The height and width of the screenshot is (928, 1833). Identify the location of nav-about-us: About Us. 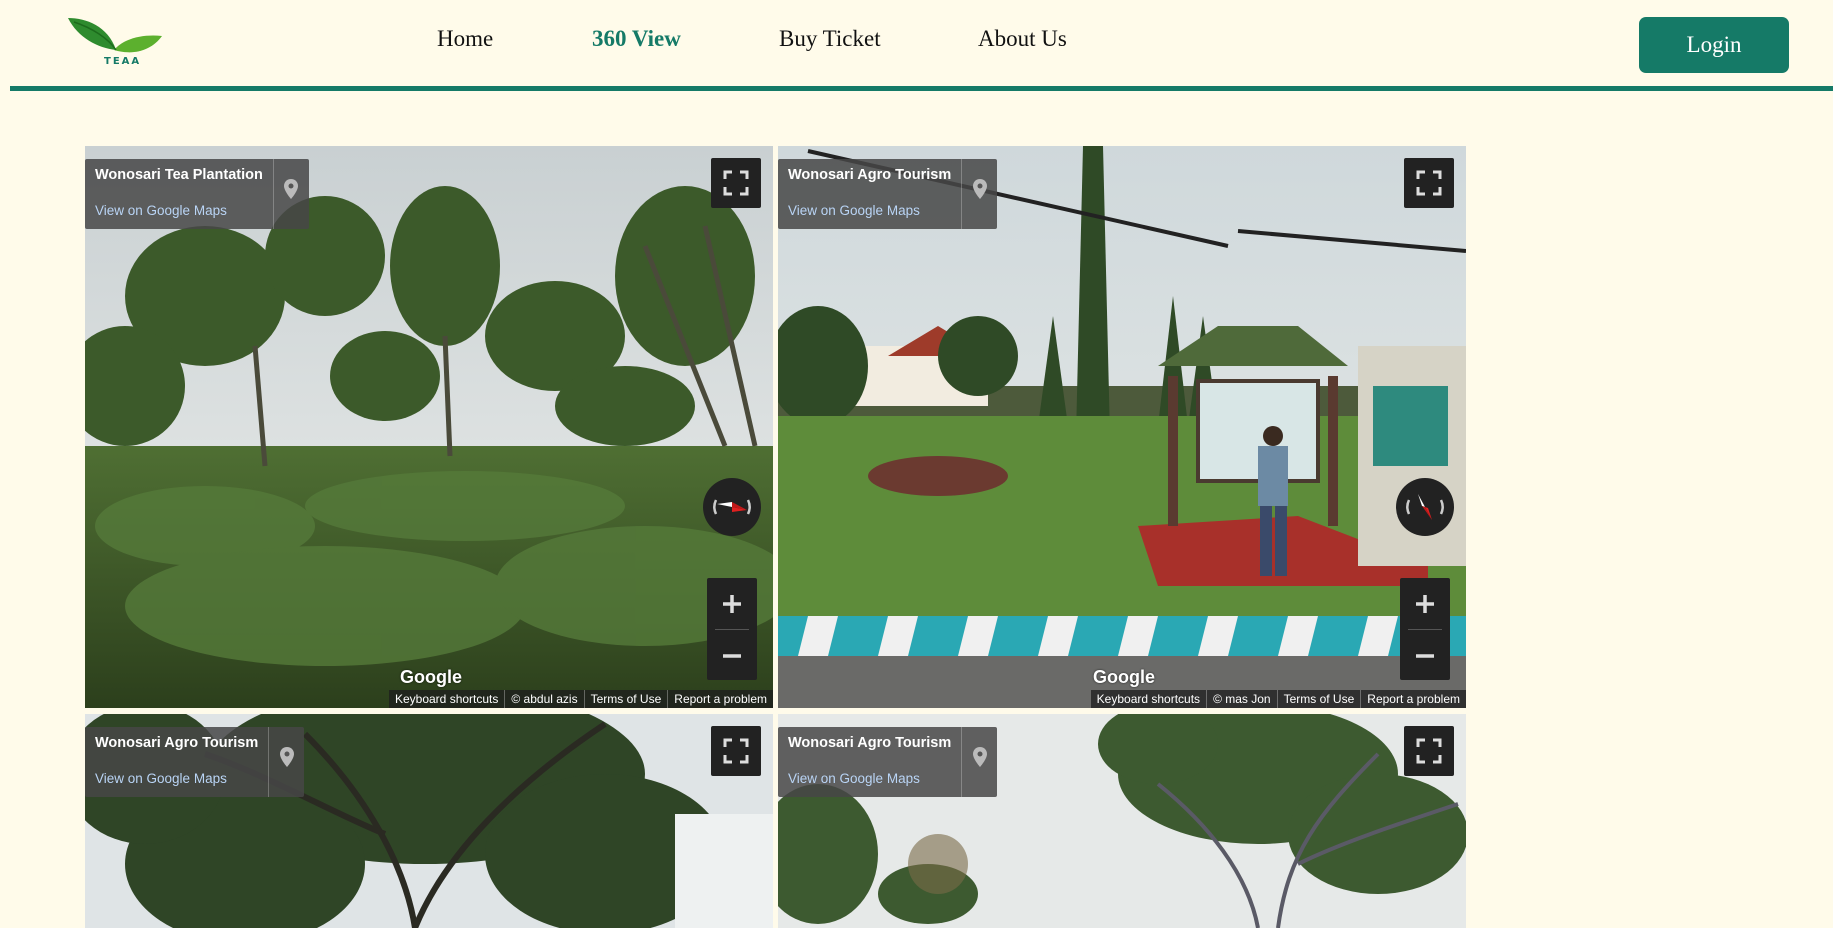
(1022, 39).